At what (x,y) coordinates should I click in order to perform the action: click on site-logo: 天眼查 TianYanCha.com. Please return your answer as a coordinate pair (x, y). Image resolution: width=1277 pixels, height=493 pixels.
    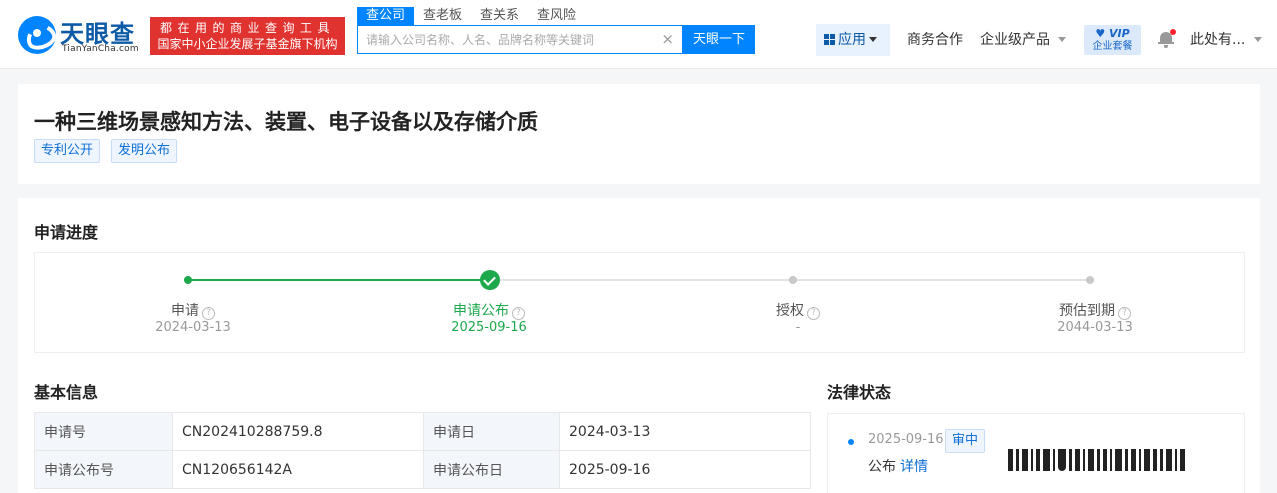
    Looking at the image, I should click on (81, 34).